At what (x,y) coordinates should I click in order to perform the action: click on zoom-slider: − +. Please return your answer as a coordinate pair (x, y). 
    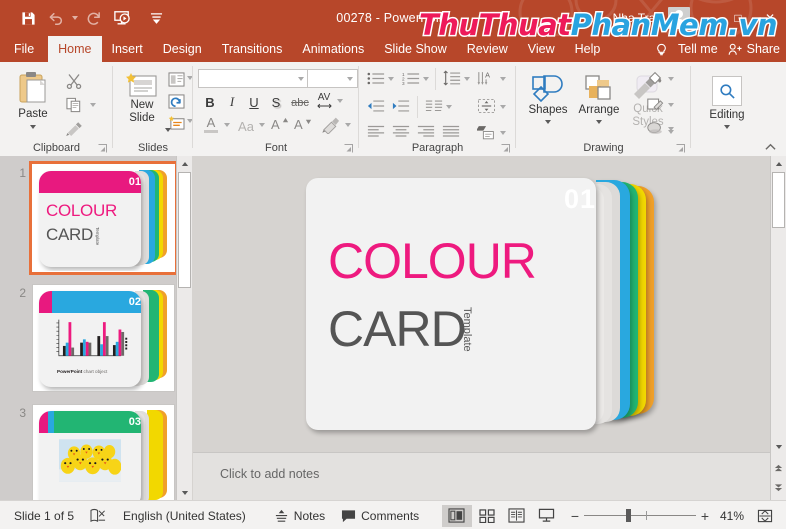
    Looking at the image, I should click on (640, 516).